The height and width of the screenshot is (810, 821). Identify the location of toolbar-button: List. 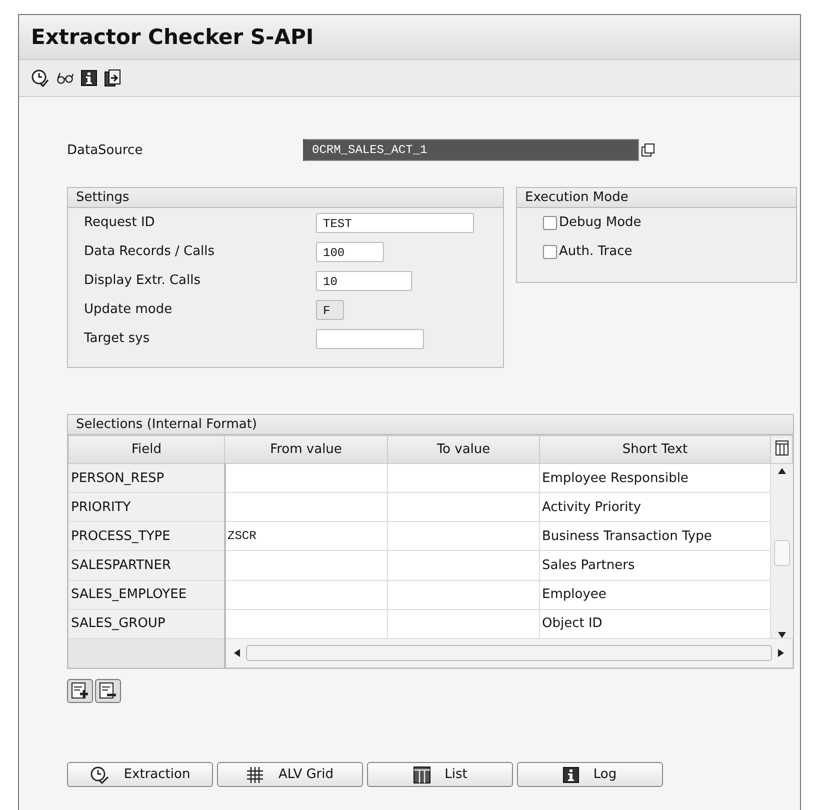
(440, 774).